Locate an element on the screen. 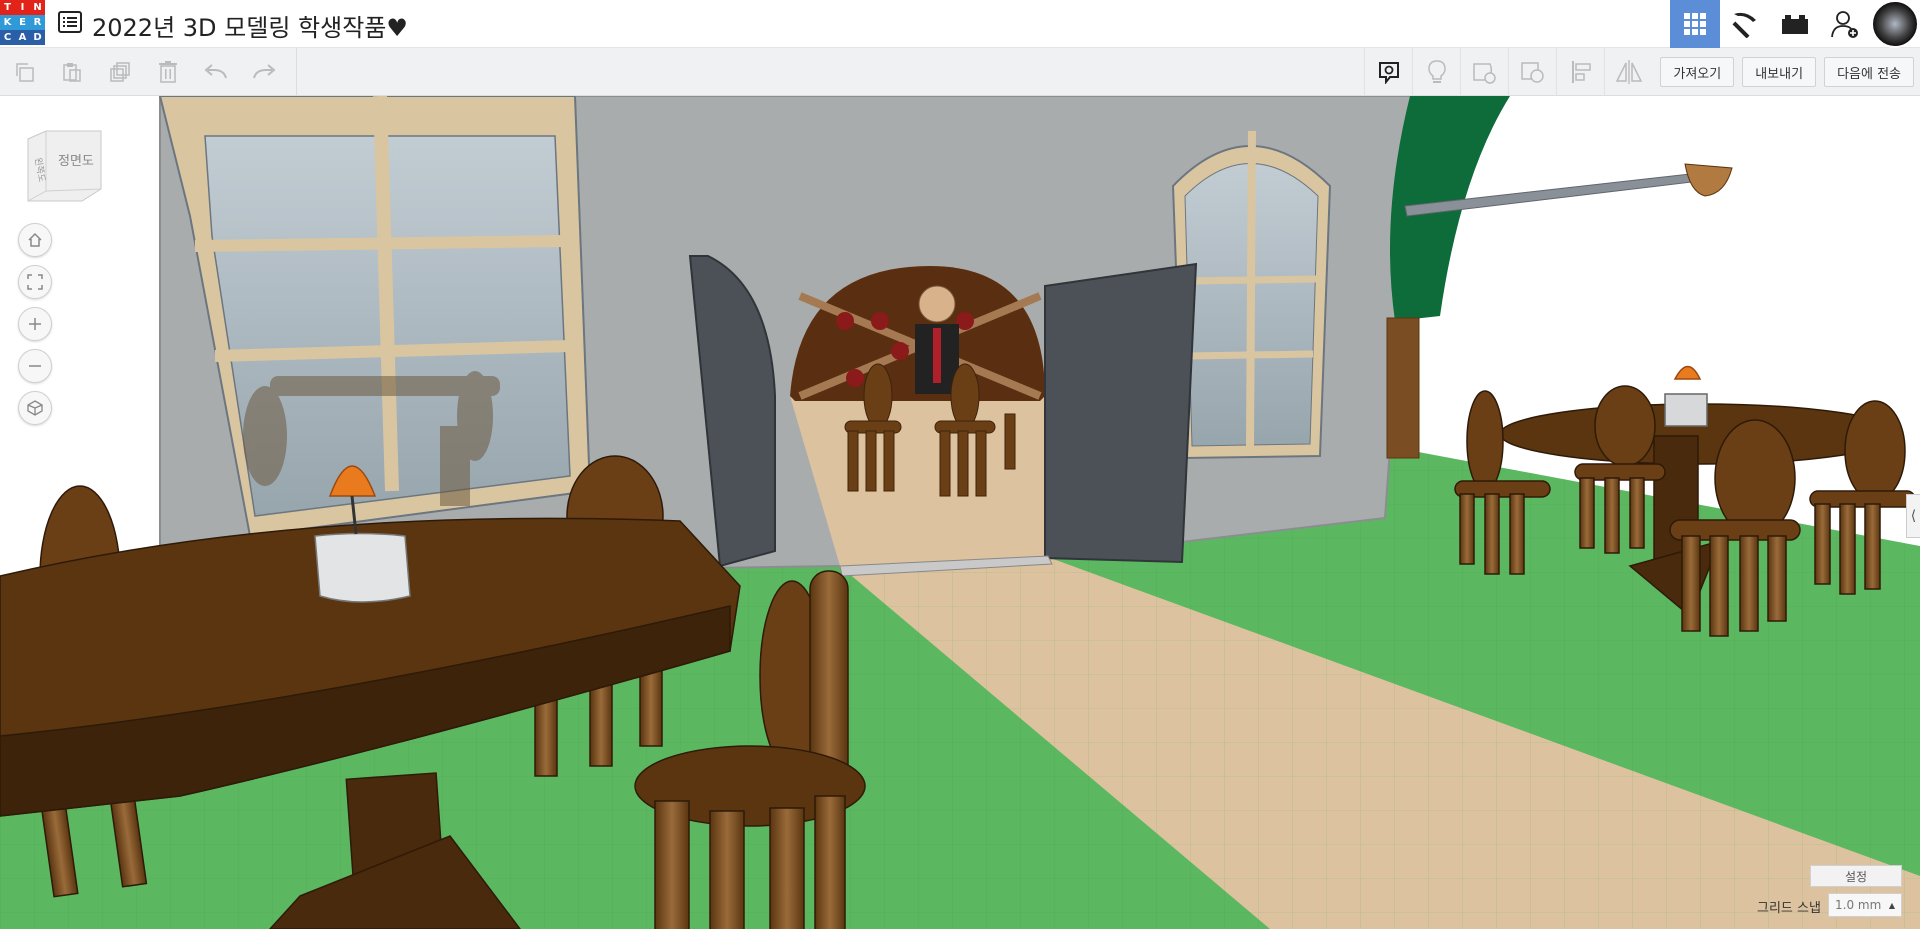 This screenshot has height=929, width=1920. logo-letter: R is located at coordinates (37, 22).